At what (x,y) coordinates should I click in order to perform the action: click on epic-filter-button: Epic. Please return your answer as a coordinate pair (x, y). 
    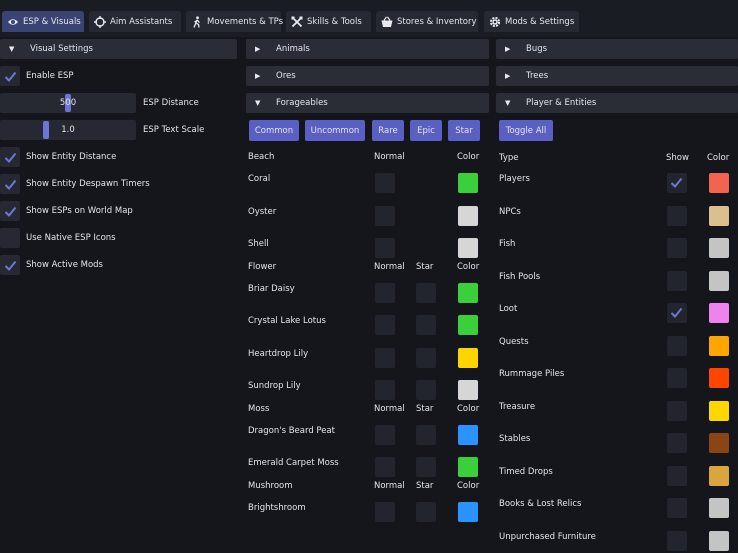
    Looking at the image, I should click on (426, 130).